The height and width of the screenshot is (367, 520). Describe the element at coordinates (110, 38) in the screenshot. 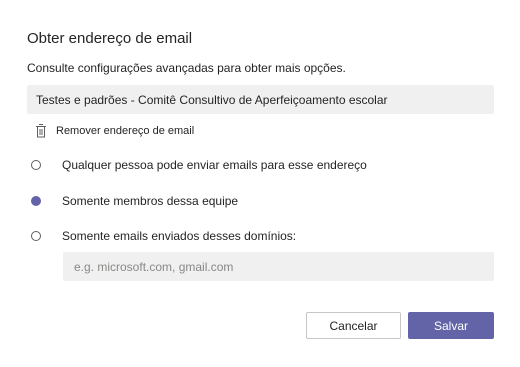

I see `dialog-title: Obter endereço de email` at that location.